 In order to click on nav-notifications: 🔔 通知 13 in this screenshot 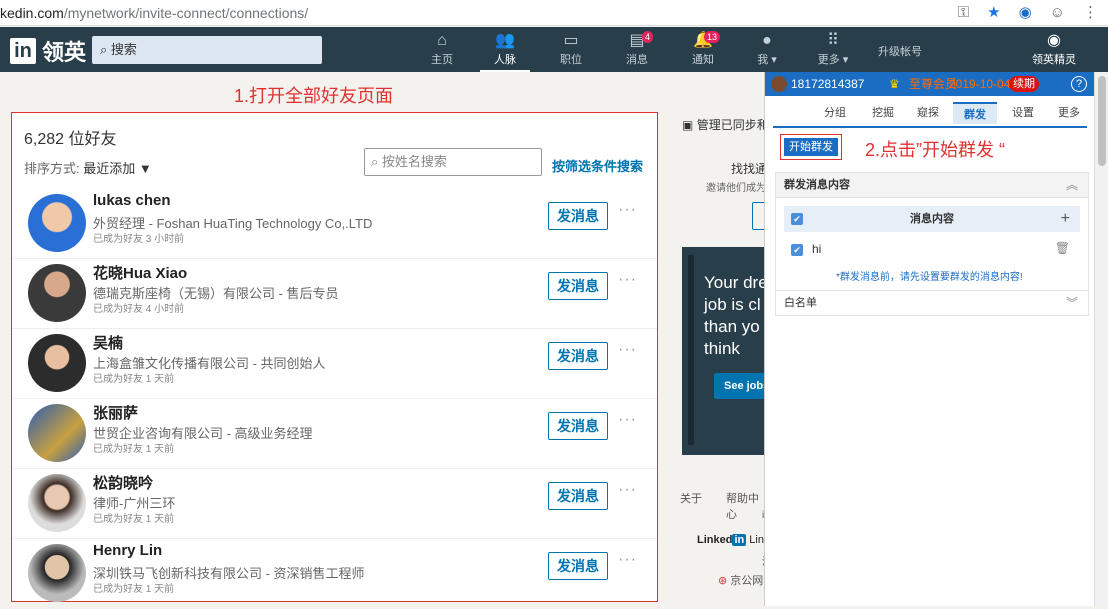, I will do `click(703, 49)`.